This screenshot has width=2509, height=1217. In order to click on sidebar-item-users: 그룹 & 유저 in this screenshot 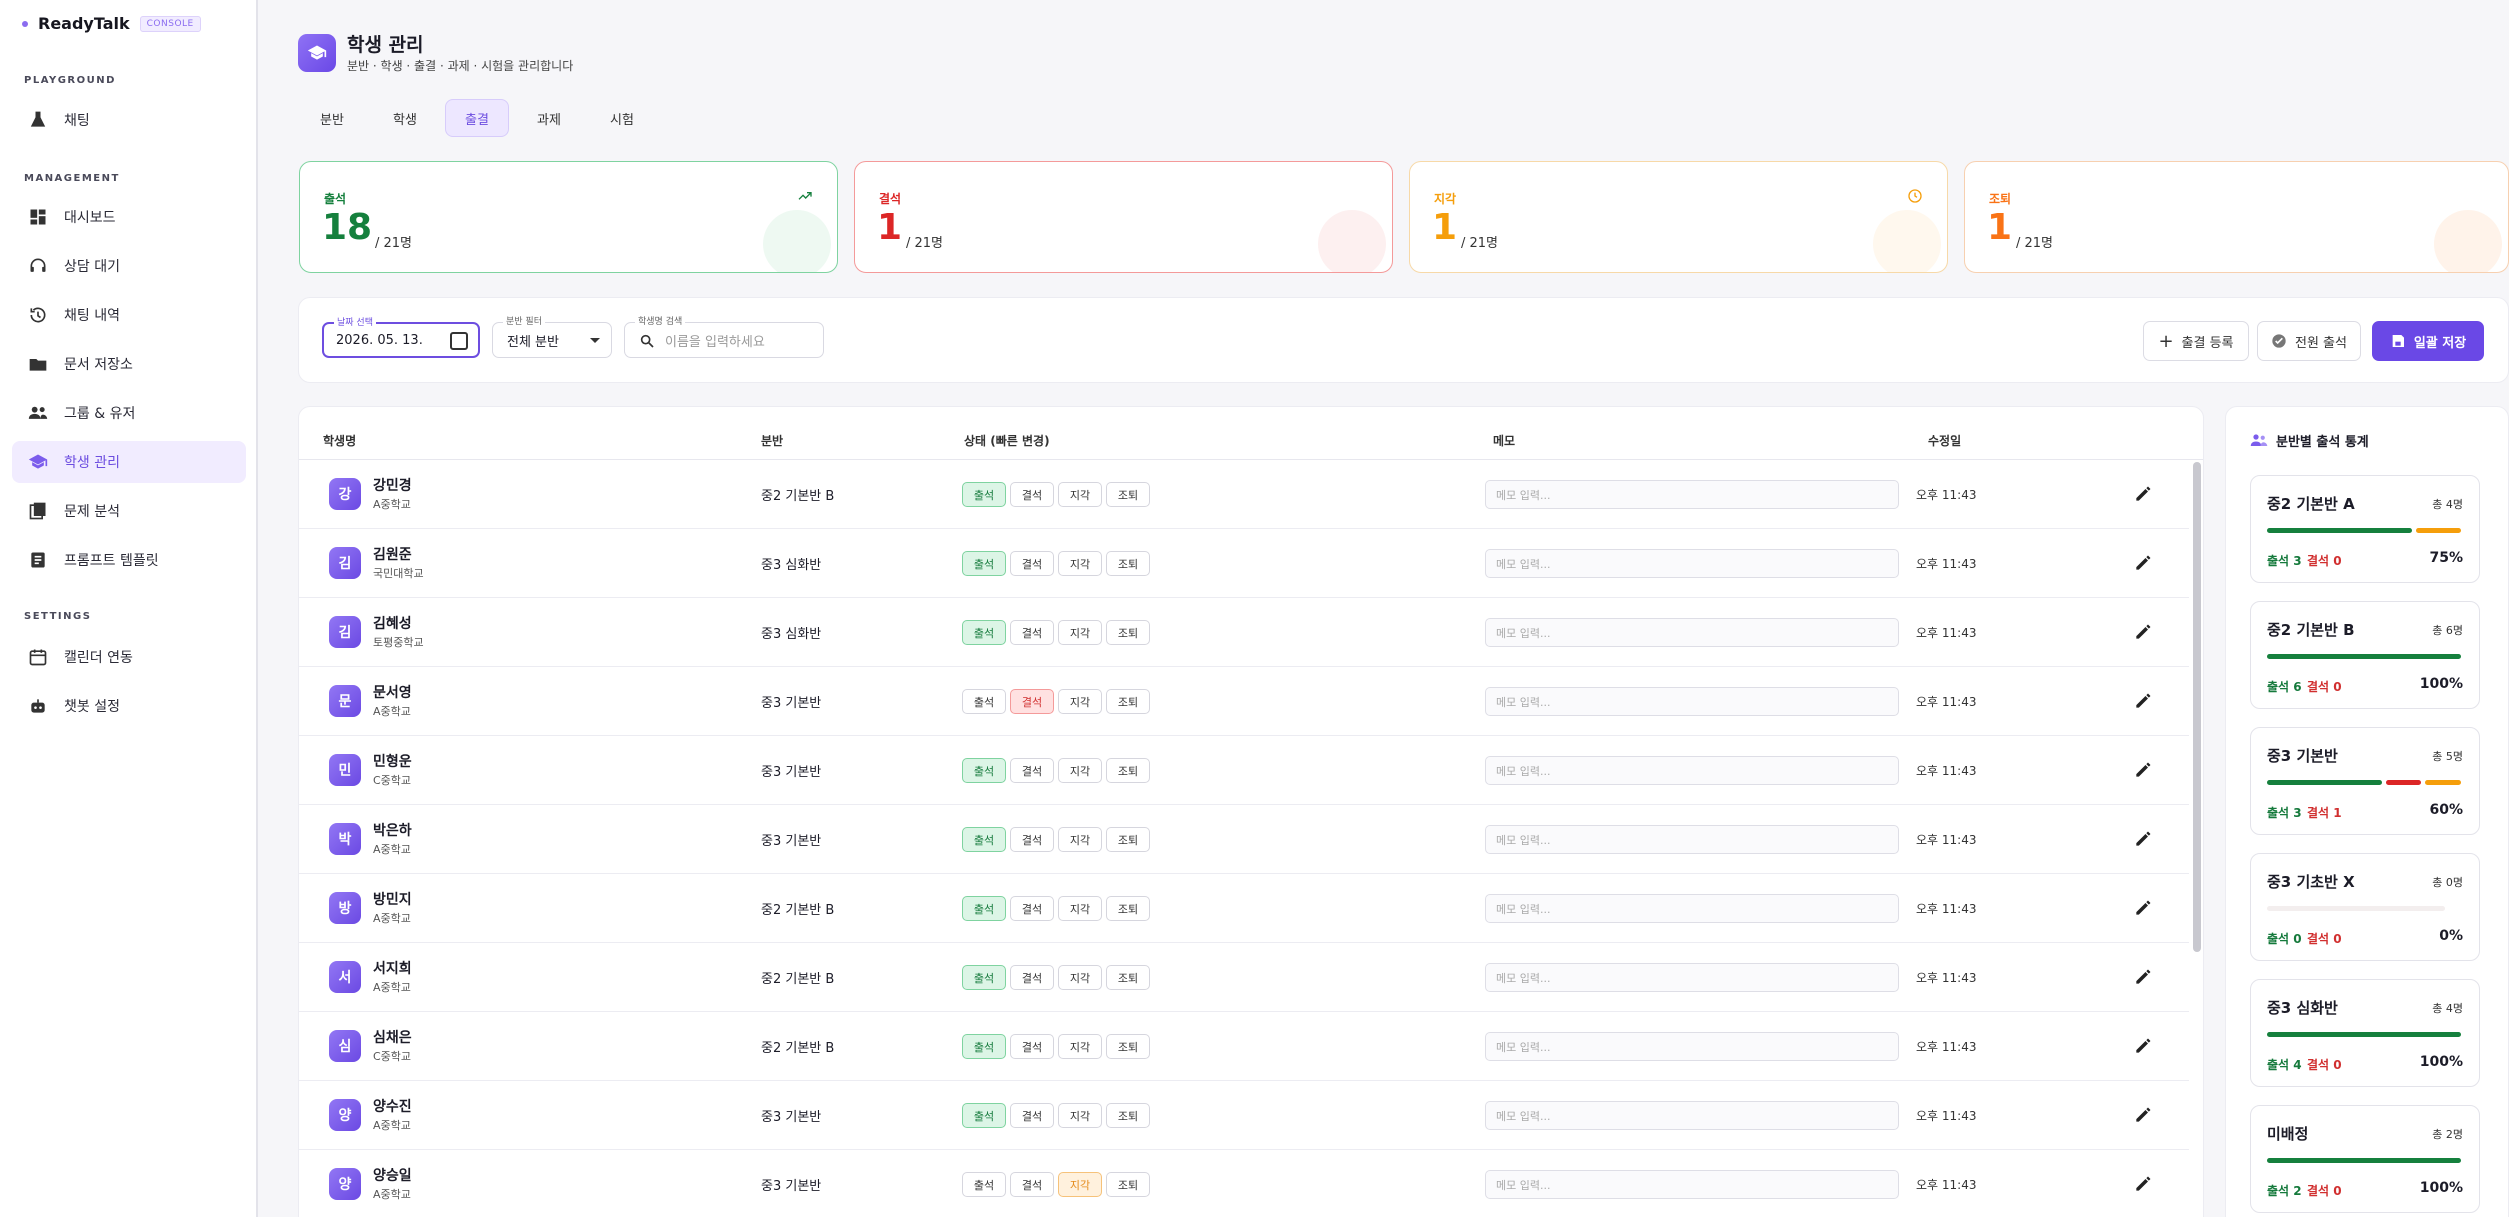, I will do `click(129, 413)`.